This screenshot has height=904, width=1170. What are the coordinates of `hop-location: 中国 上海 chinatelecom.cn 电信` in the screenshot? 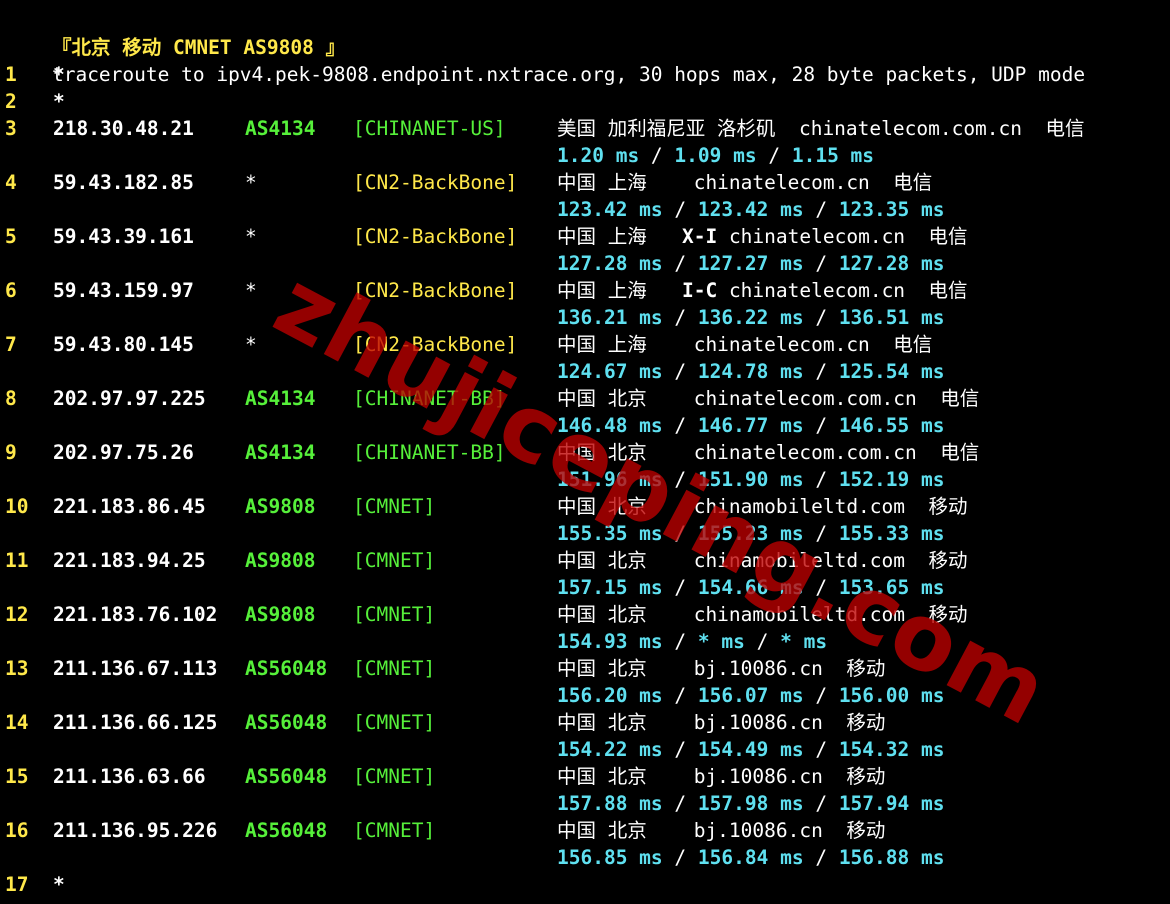 It's located at (745, 182).